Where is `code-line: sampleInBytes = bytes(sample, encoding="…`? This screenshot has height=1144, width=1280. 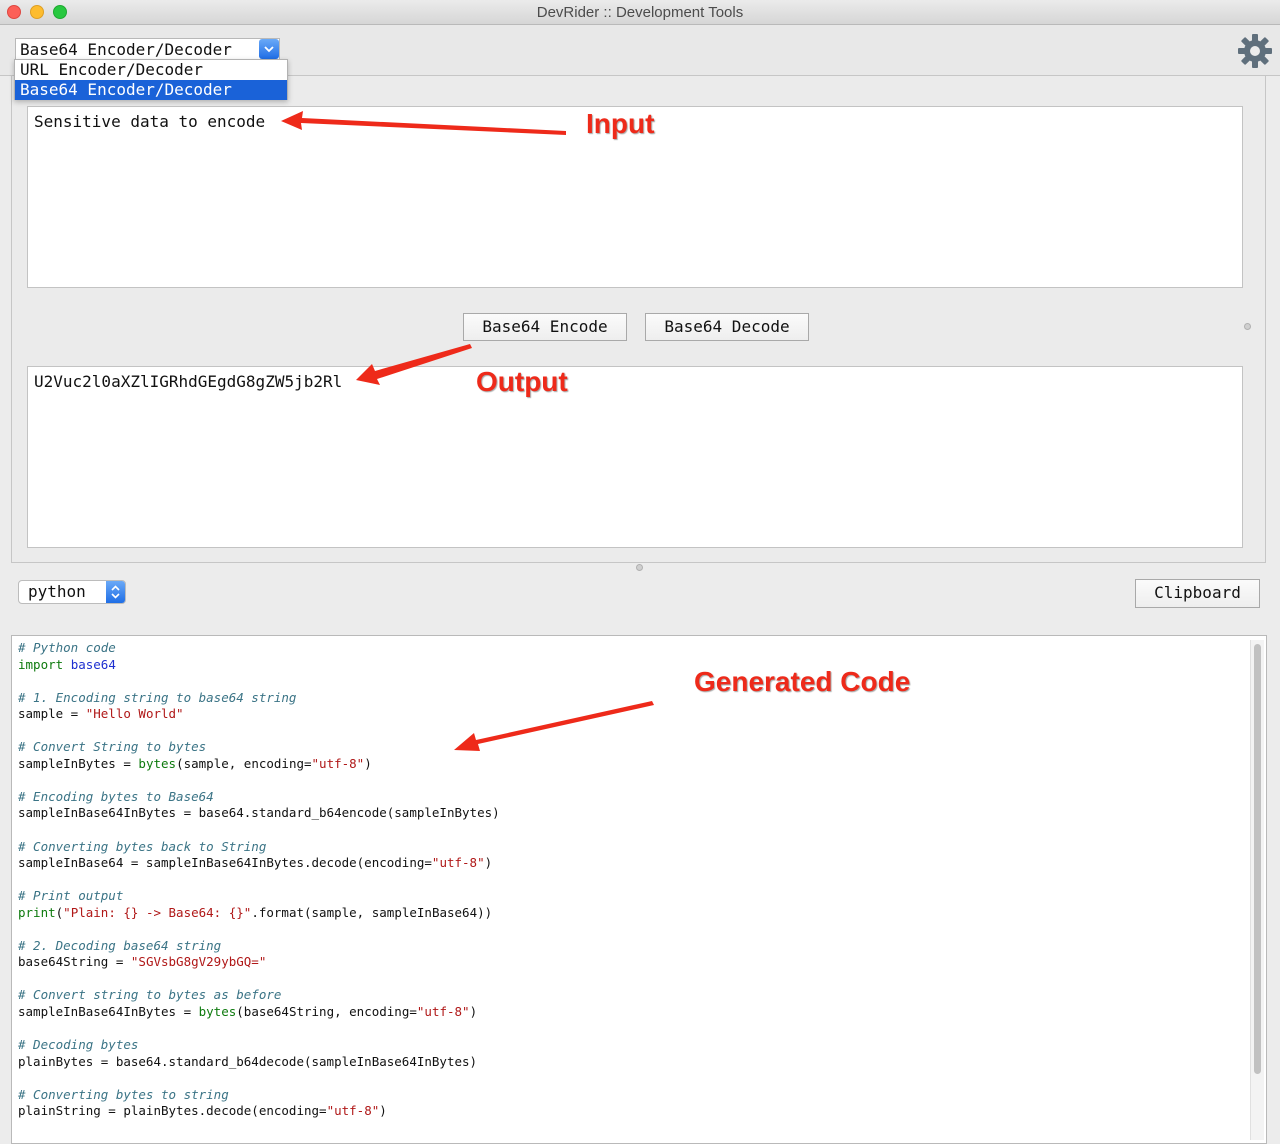 code-line: sampleInBytes = bytes(sample, encoding="… is located at coordinates (195, 763).